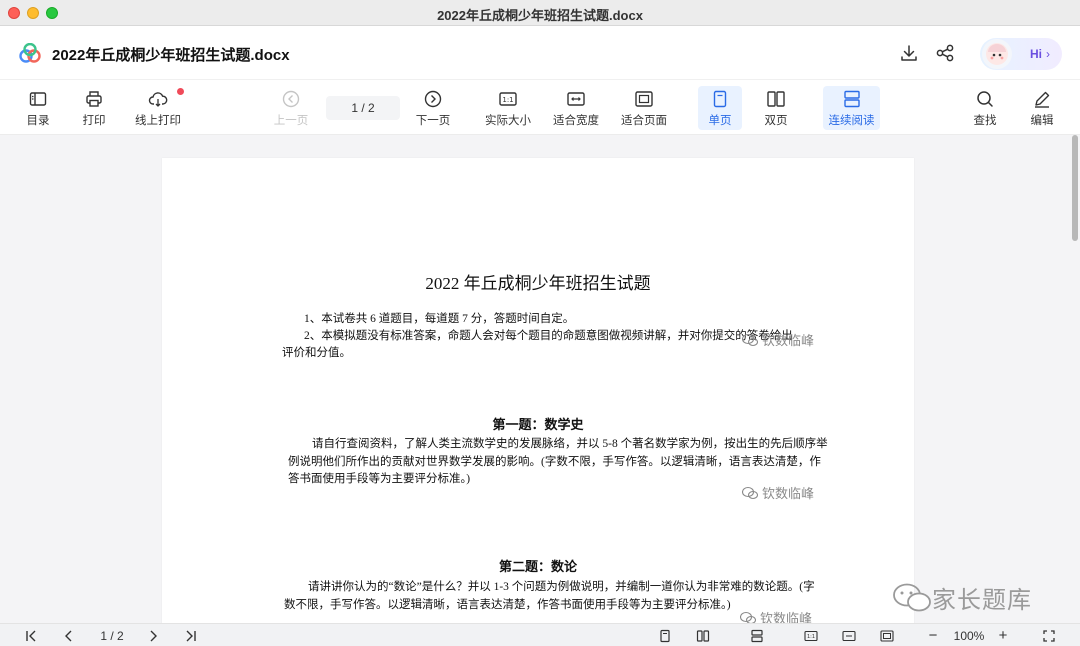  I want to click on share-icon, so click(945, 53).